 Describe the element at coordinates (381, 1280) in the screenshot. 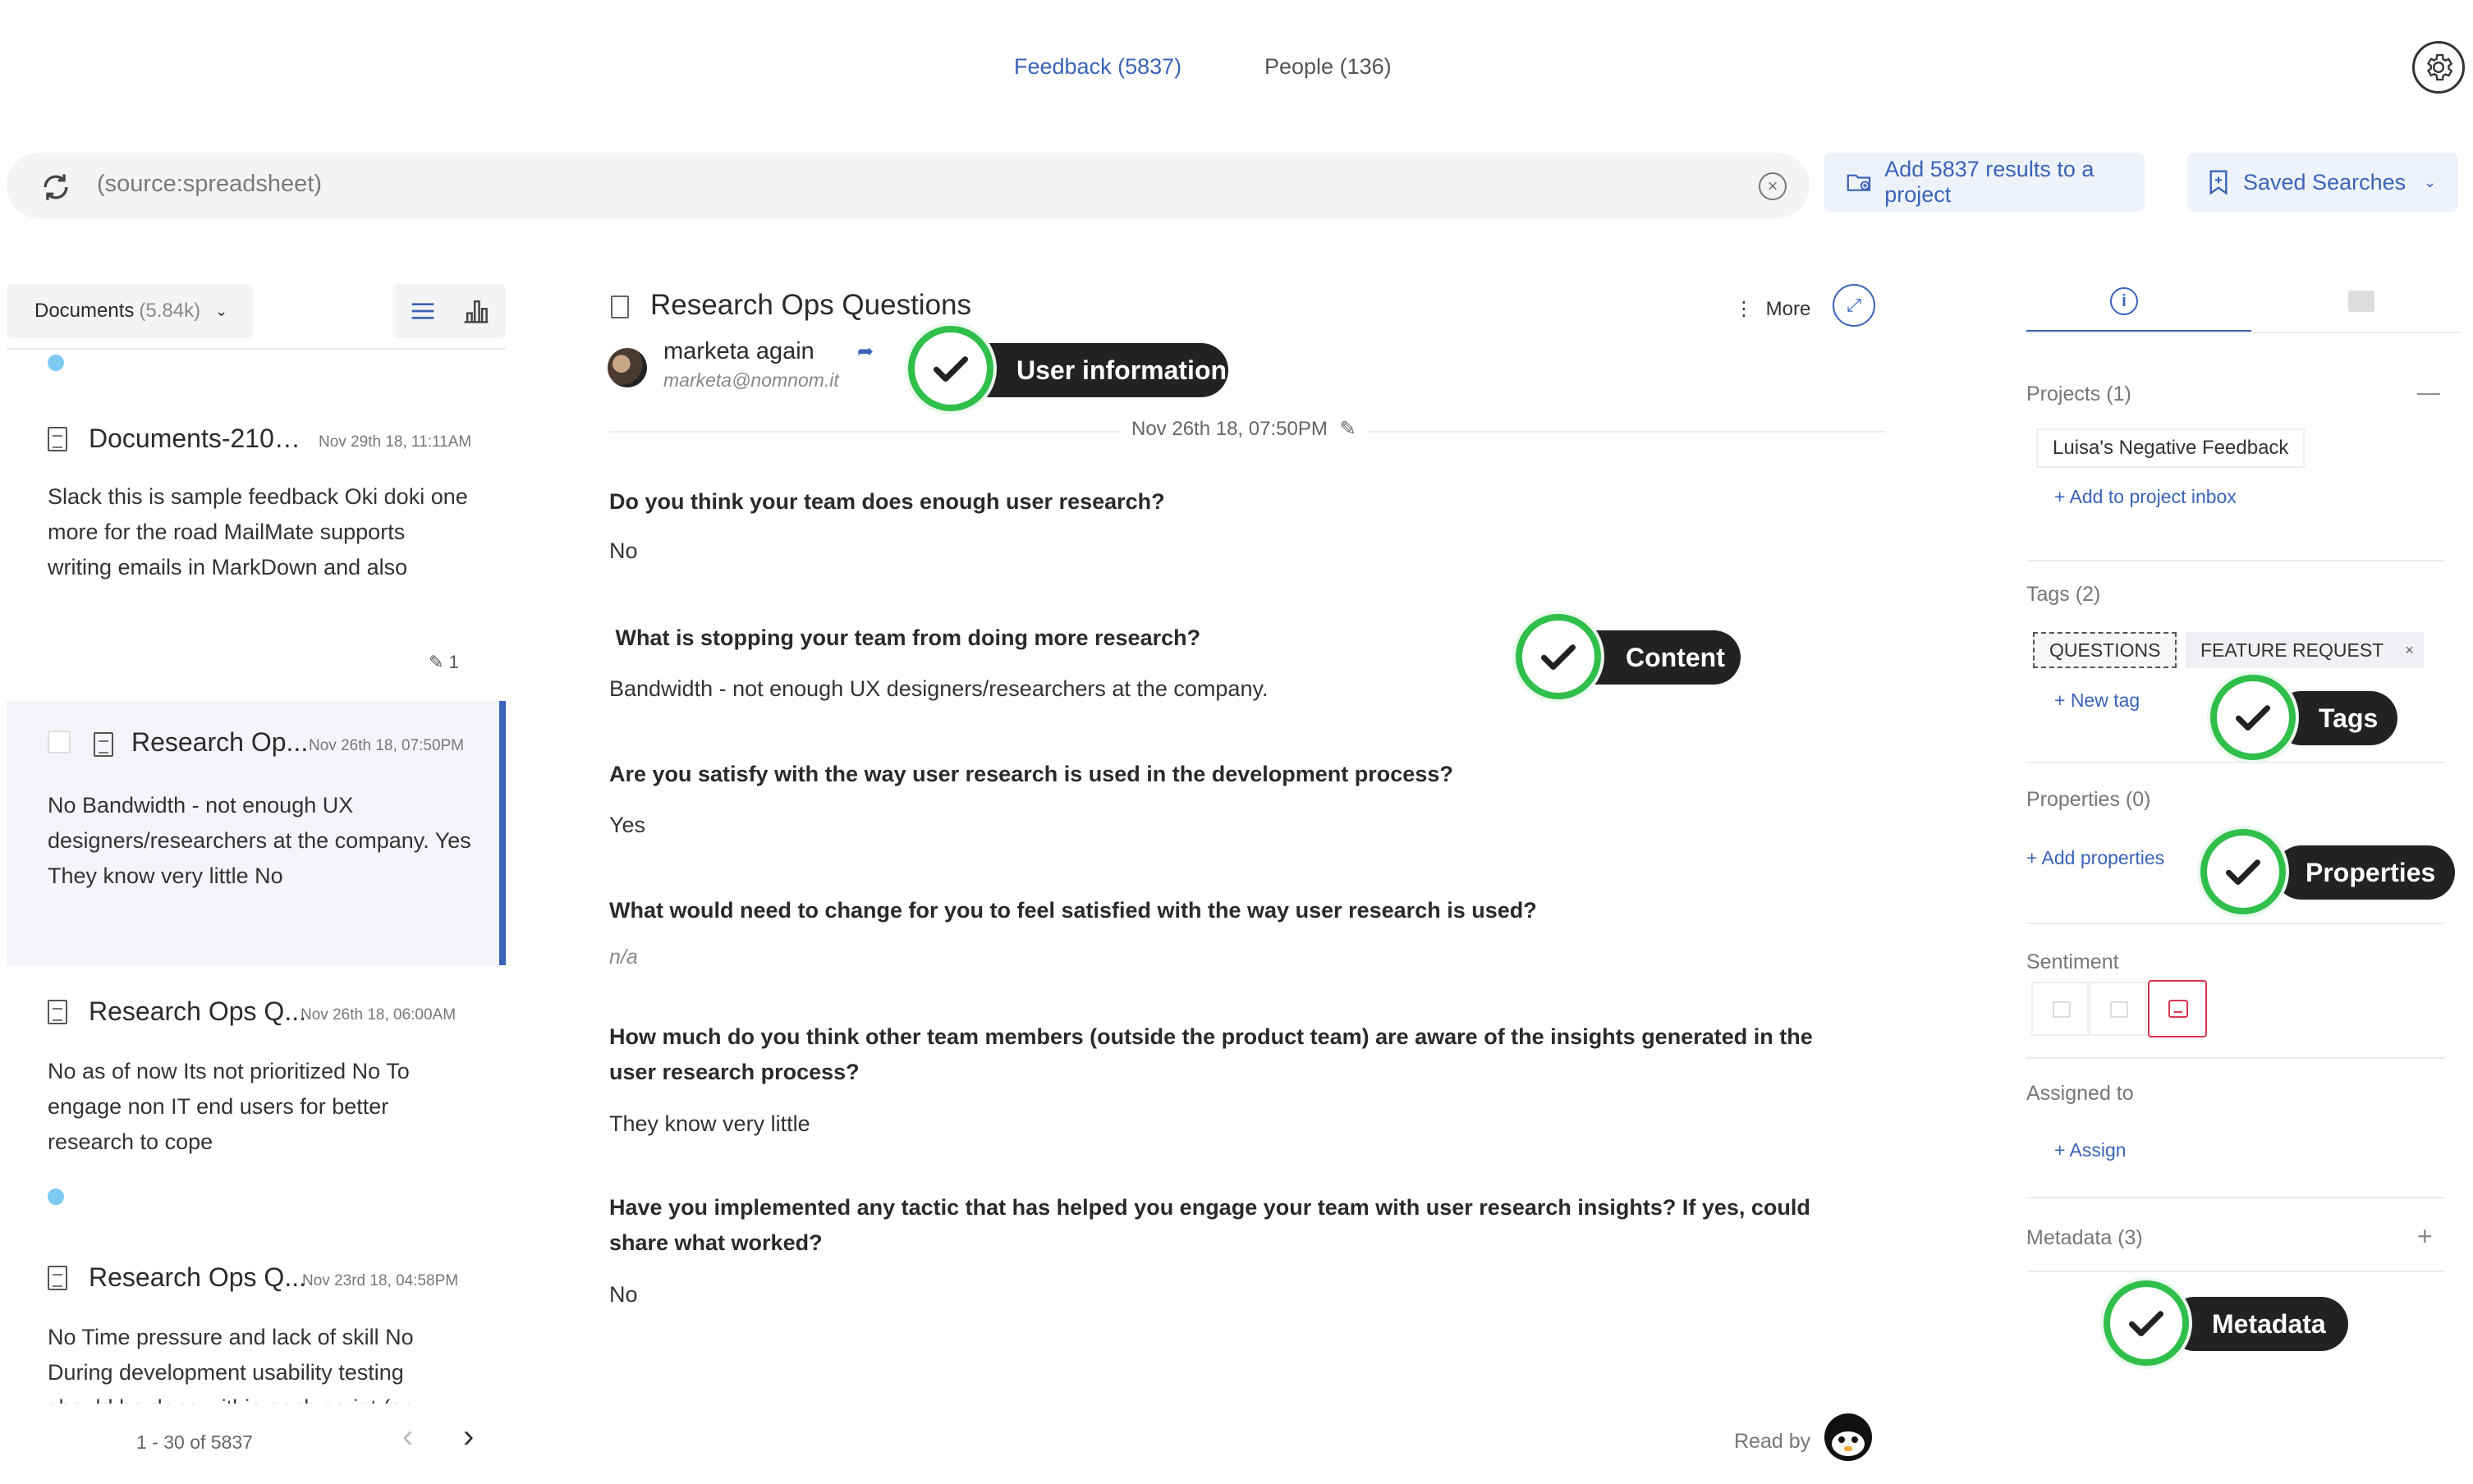

I see `list-item-date: Nov 23rd 18, 04:58PM` at that location.